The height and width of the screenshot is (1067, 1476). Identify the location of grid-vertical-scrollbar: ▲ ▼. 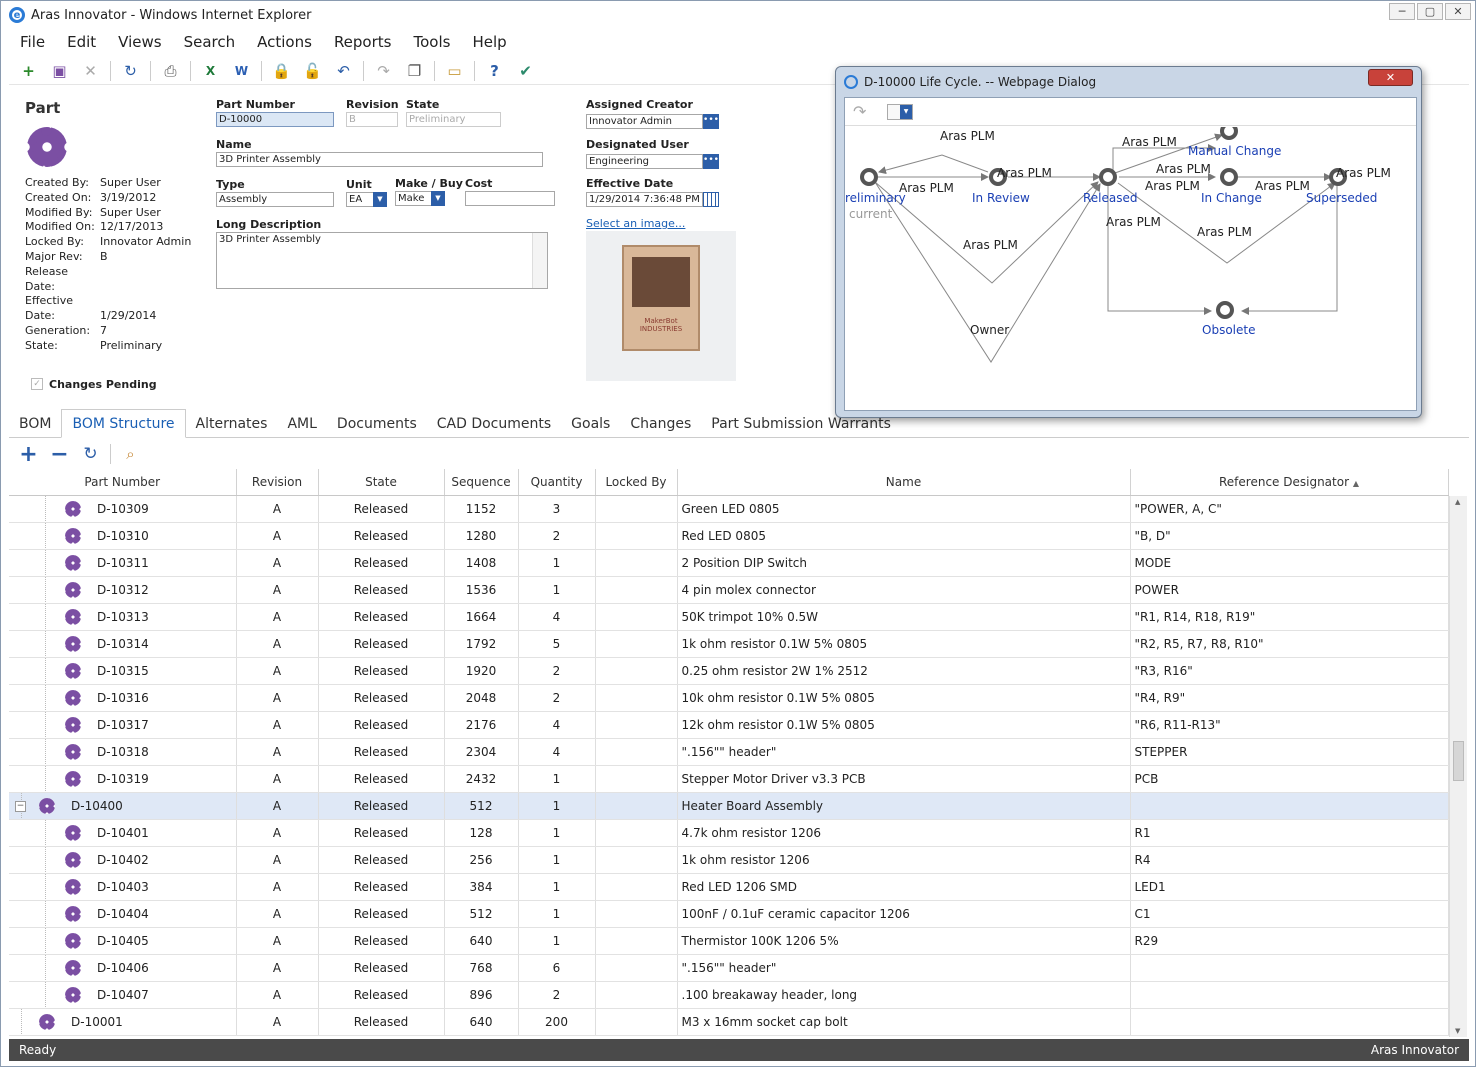
(1458, 766).